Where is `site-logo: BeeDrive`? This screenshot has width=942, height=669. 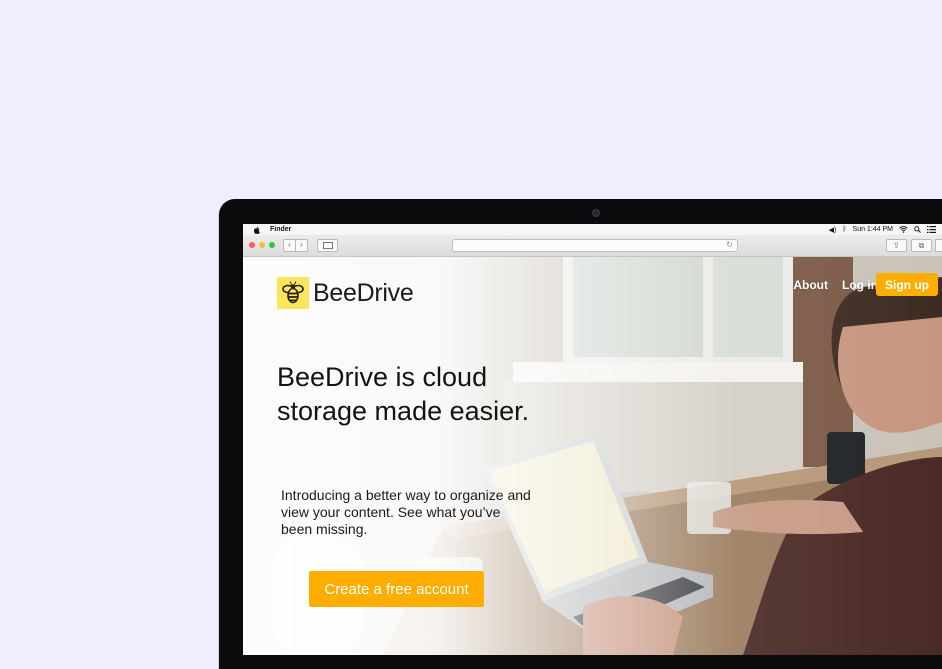
site-logo: BeeDrive is located at coordinates (345, 293).